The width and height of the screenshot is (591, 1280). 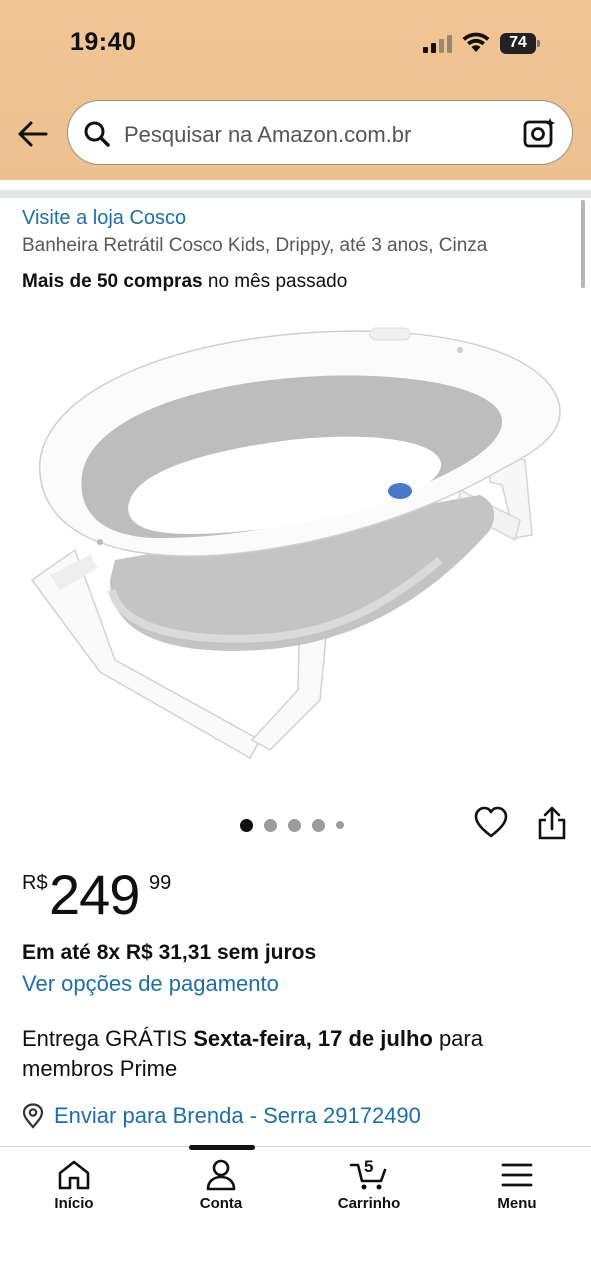 I want to click on scrollbar, so click(x=583, y=244).